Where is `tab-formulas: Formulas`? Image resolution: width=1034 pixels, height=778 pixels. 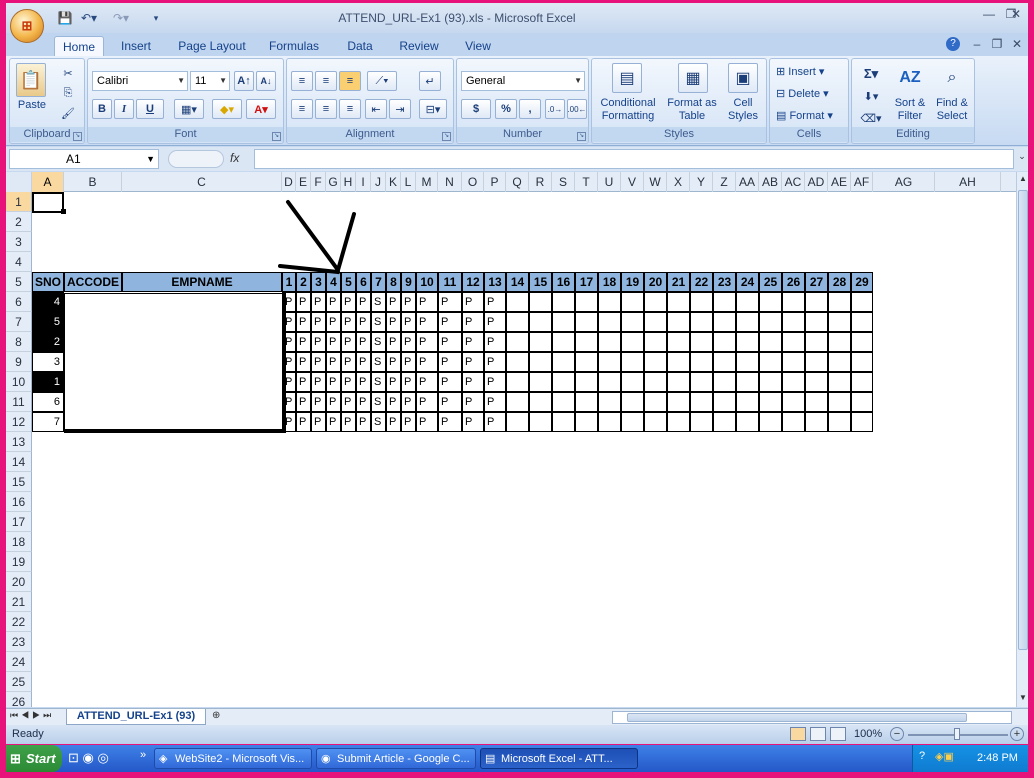
tab-formulas: Formulas is located at coordinates (294, 46).